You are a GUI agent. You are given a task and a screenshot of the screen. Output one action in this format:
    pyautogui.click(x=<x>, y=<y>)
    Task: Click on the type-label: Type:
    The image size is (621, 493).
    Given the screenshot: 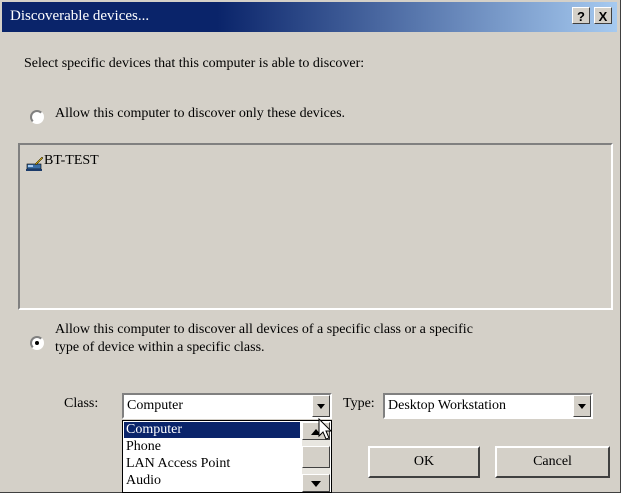 What is the action you would take?
    pyautogui.click(x=359, y=403)
    